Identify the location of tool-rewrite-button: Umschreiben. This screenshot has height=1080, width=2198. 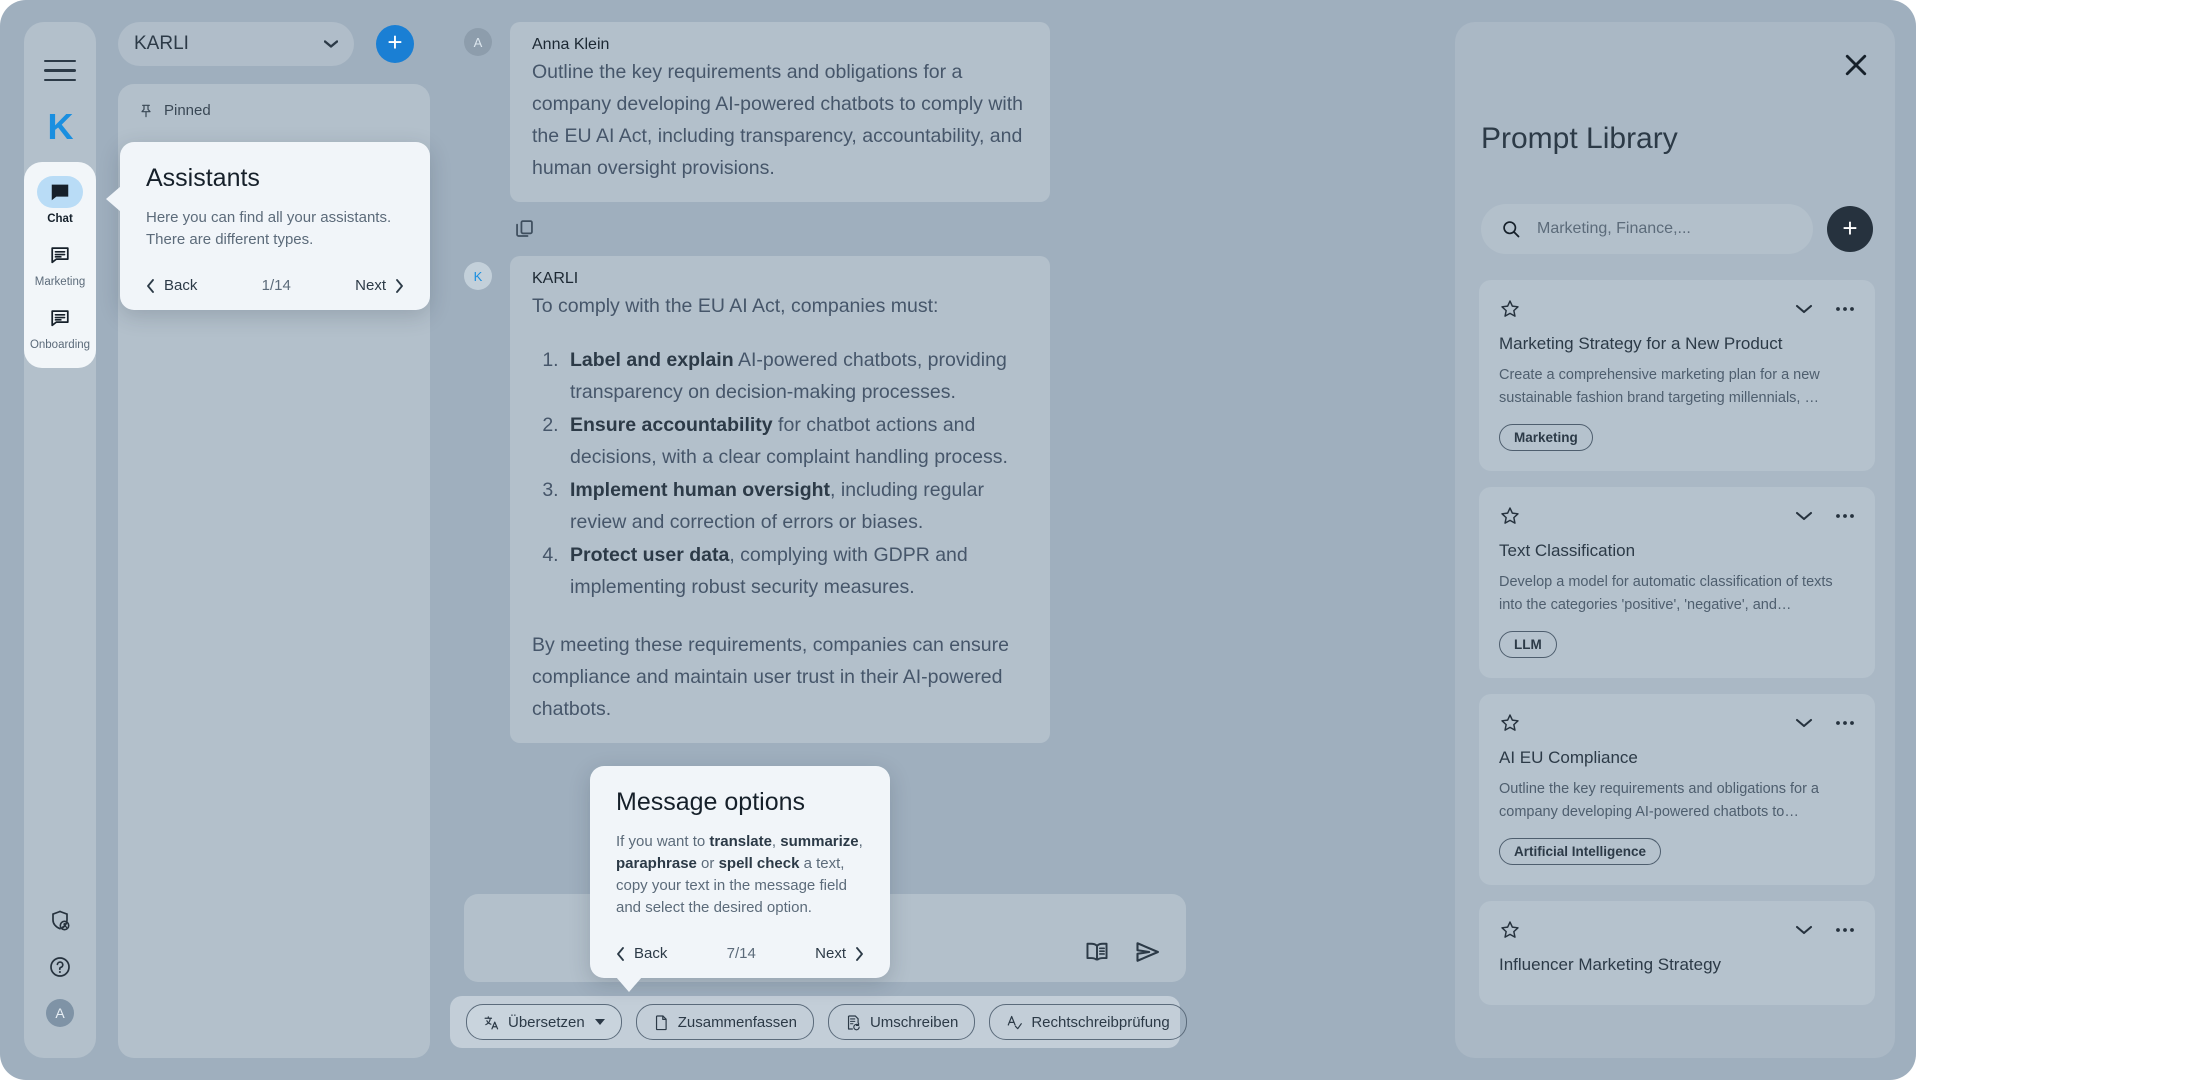
(901, 1022).